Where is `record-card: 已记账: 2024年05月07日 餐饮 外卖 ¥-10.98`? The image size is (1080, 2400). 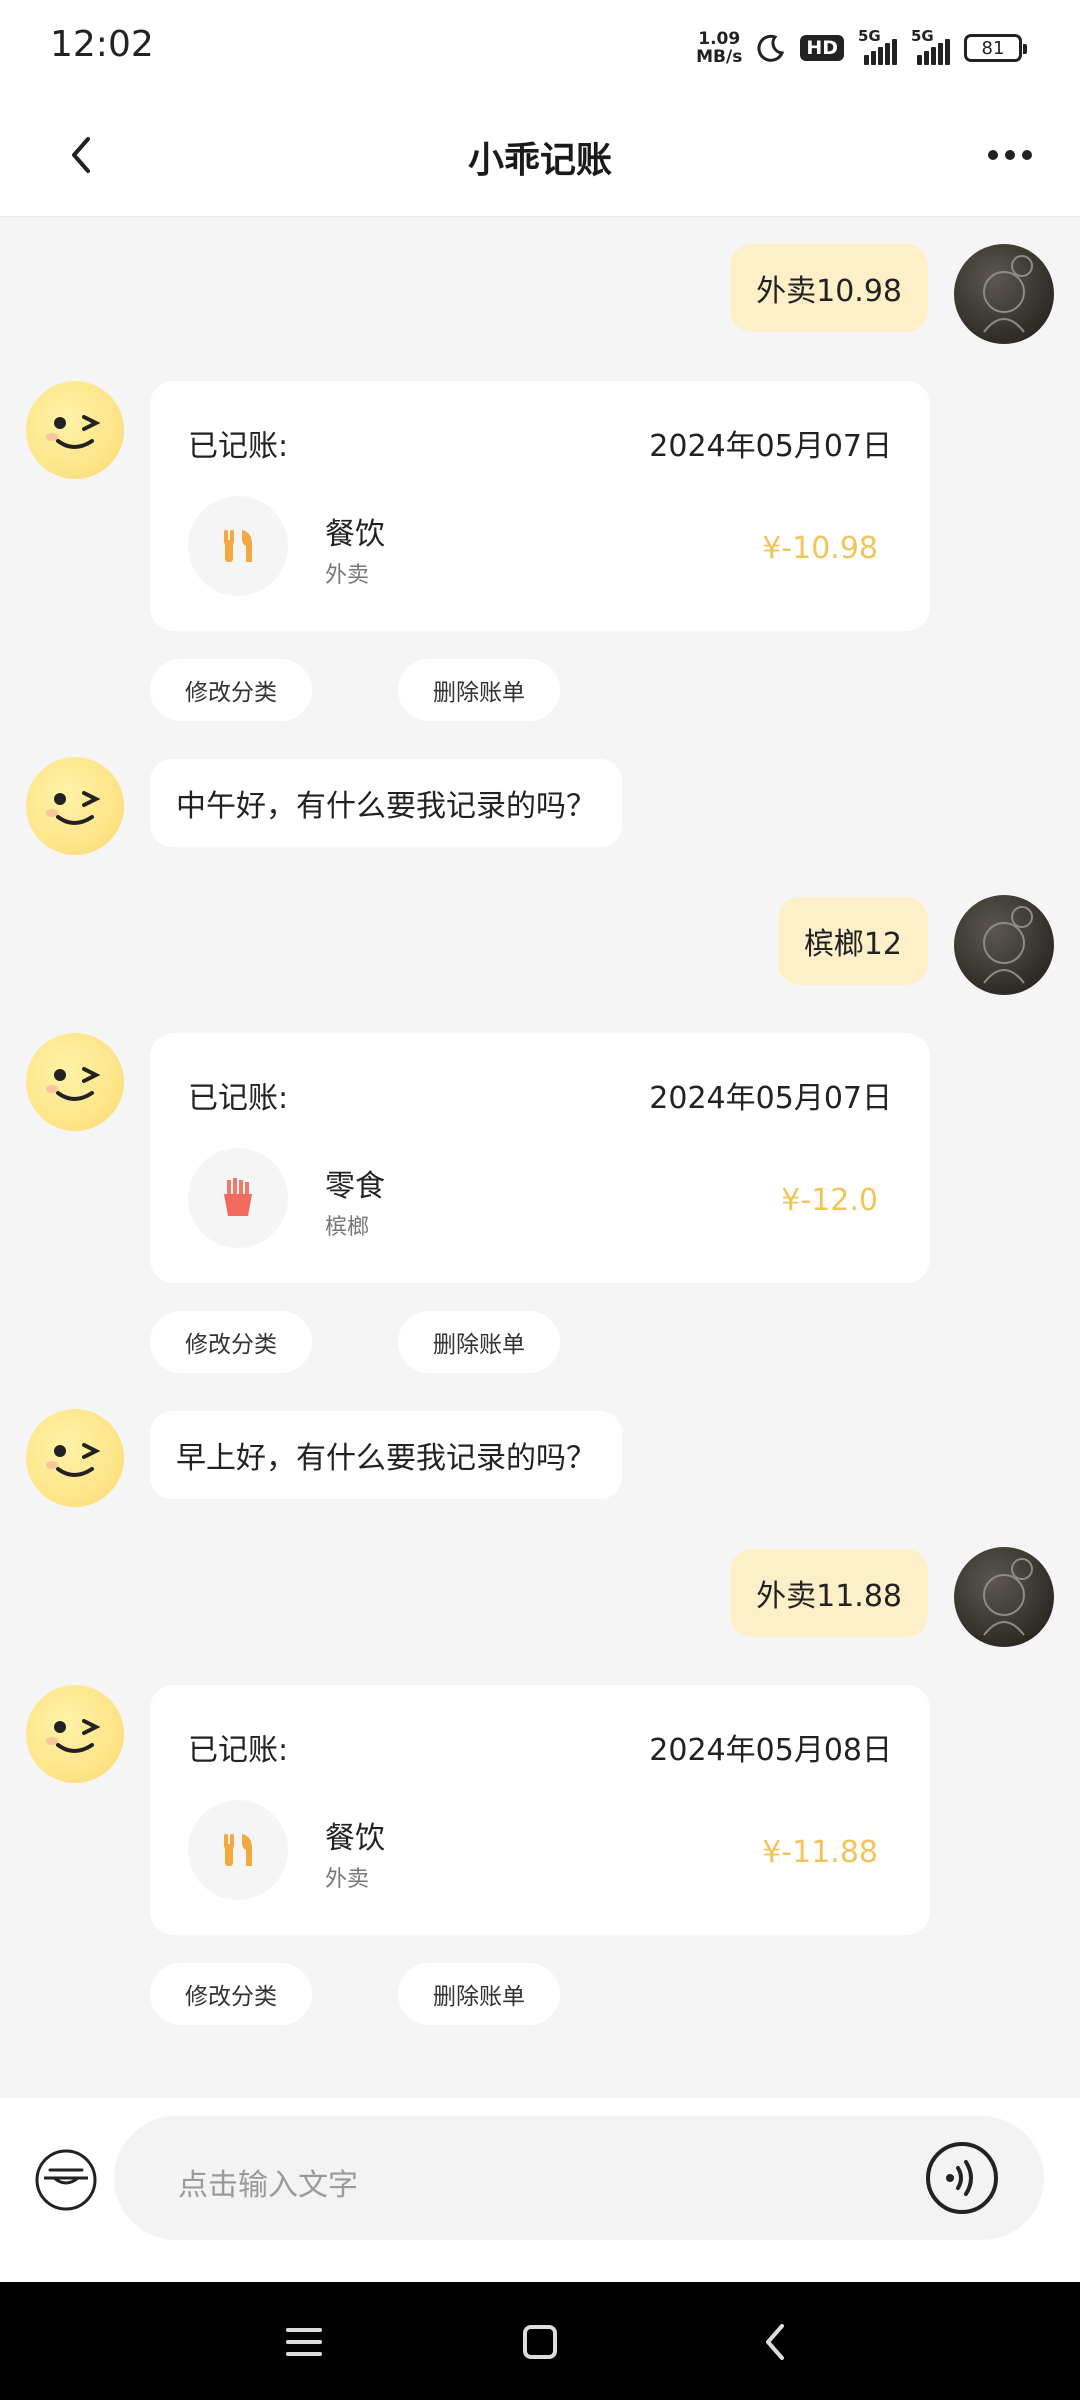 record-card: 已记账: 2024年05月07日 餐饮 外卖 ¥-10.98 is located at coordinates (540, 506).